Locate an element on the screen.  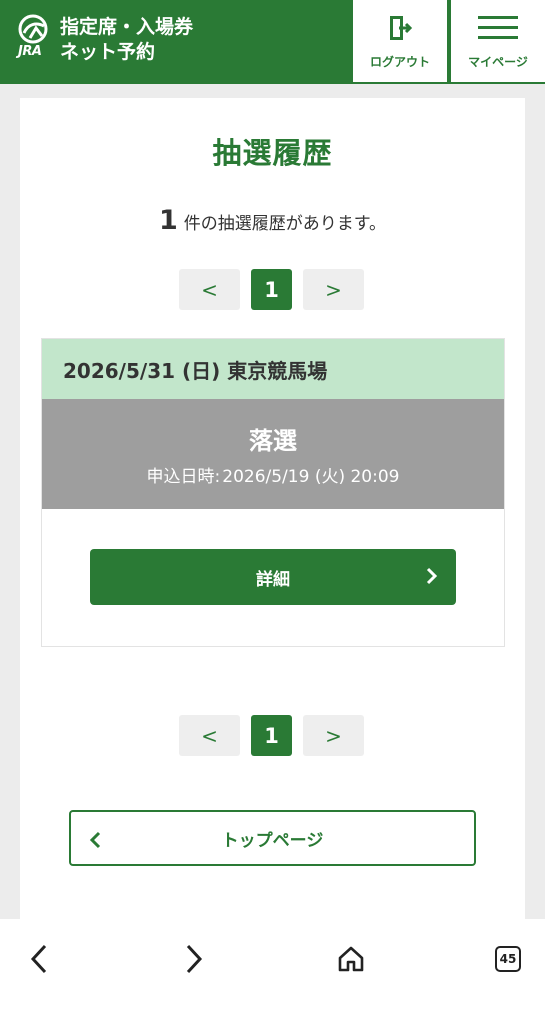
home-icon is located at coordinates (351, 959).